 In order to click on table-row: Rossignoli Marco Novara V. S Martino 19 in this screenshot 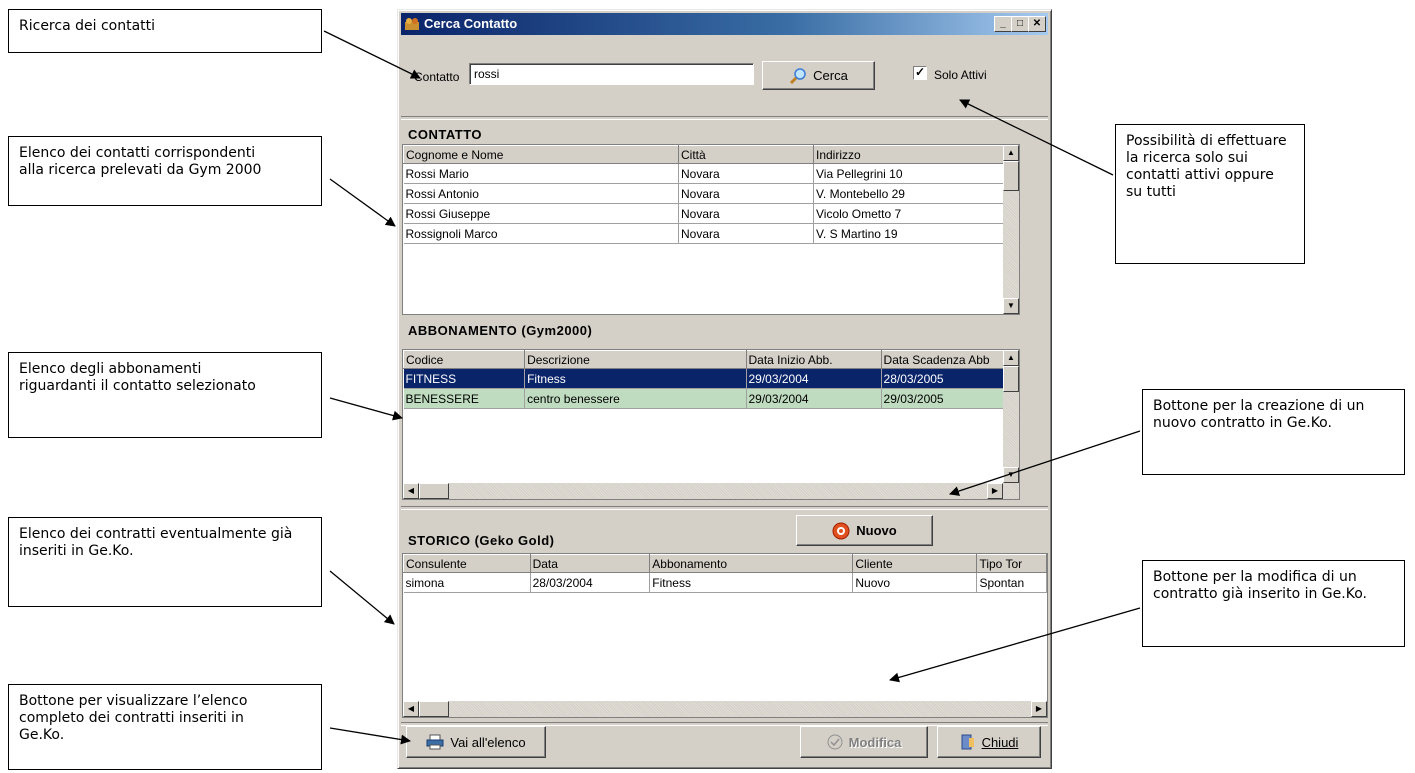, I will do `click(710, 233)`.